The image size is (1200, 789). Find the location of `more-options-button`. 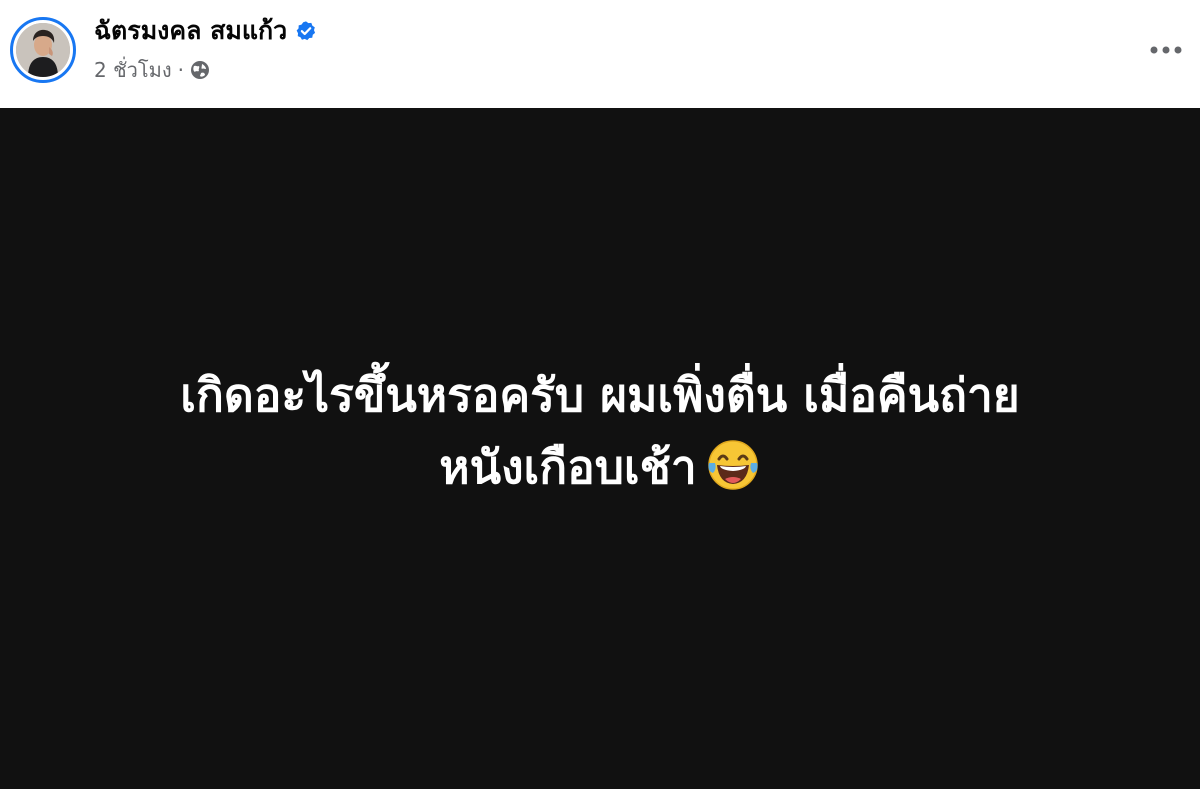

more-options-button is located at coordinates (1166, 50).